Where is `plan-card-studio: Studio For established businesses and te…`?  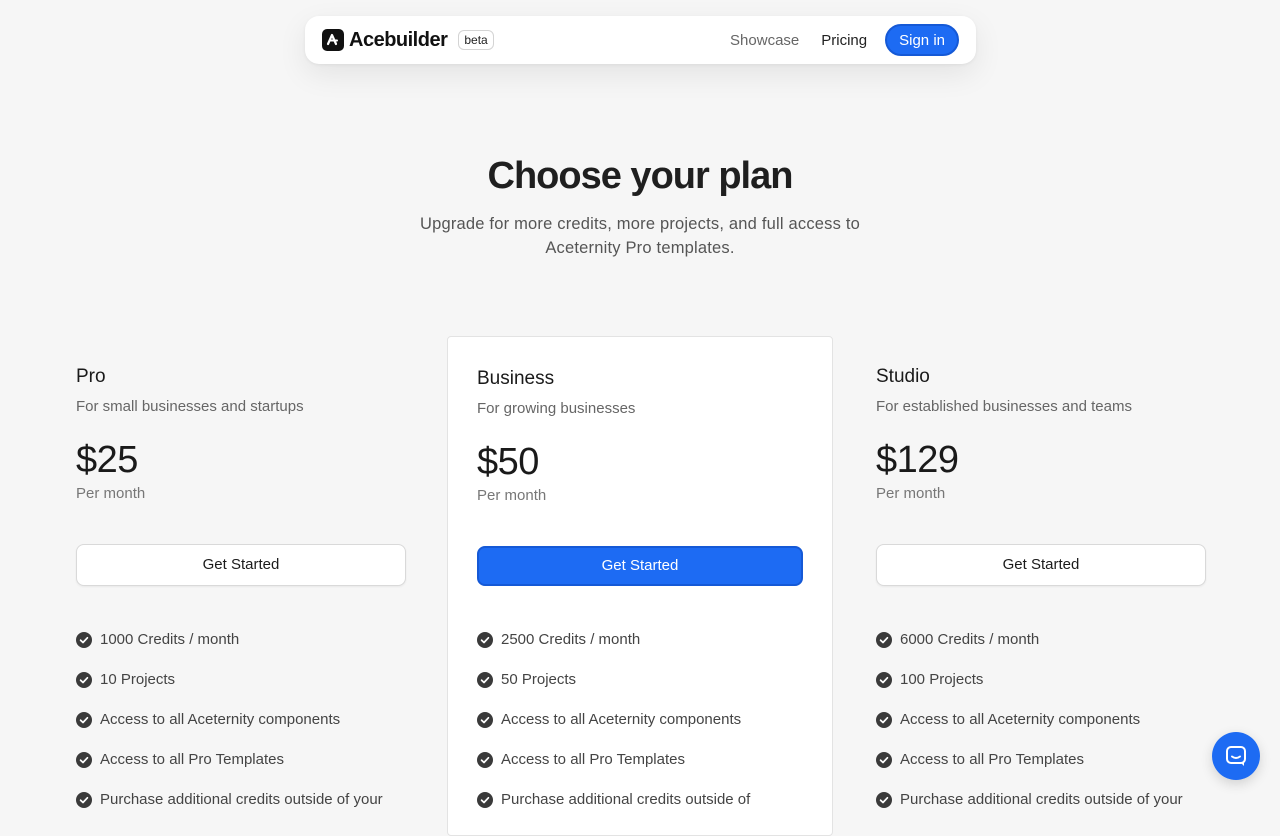
plan-card-studio: Studio For established businesses and te… is located at coordinates (1041, 578).